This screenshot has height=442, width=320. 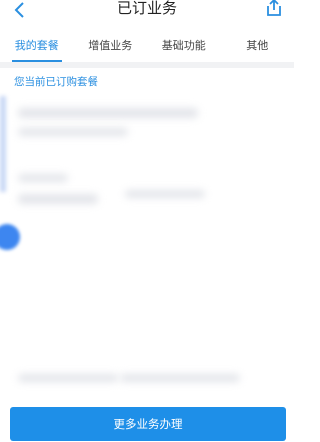 I want to click on side-strip, so click(x=3, y=144).